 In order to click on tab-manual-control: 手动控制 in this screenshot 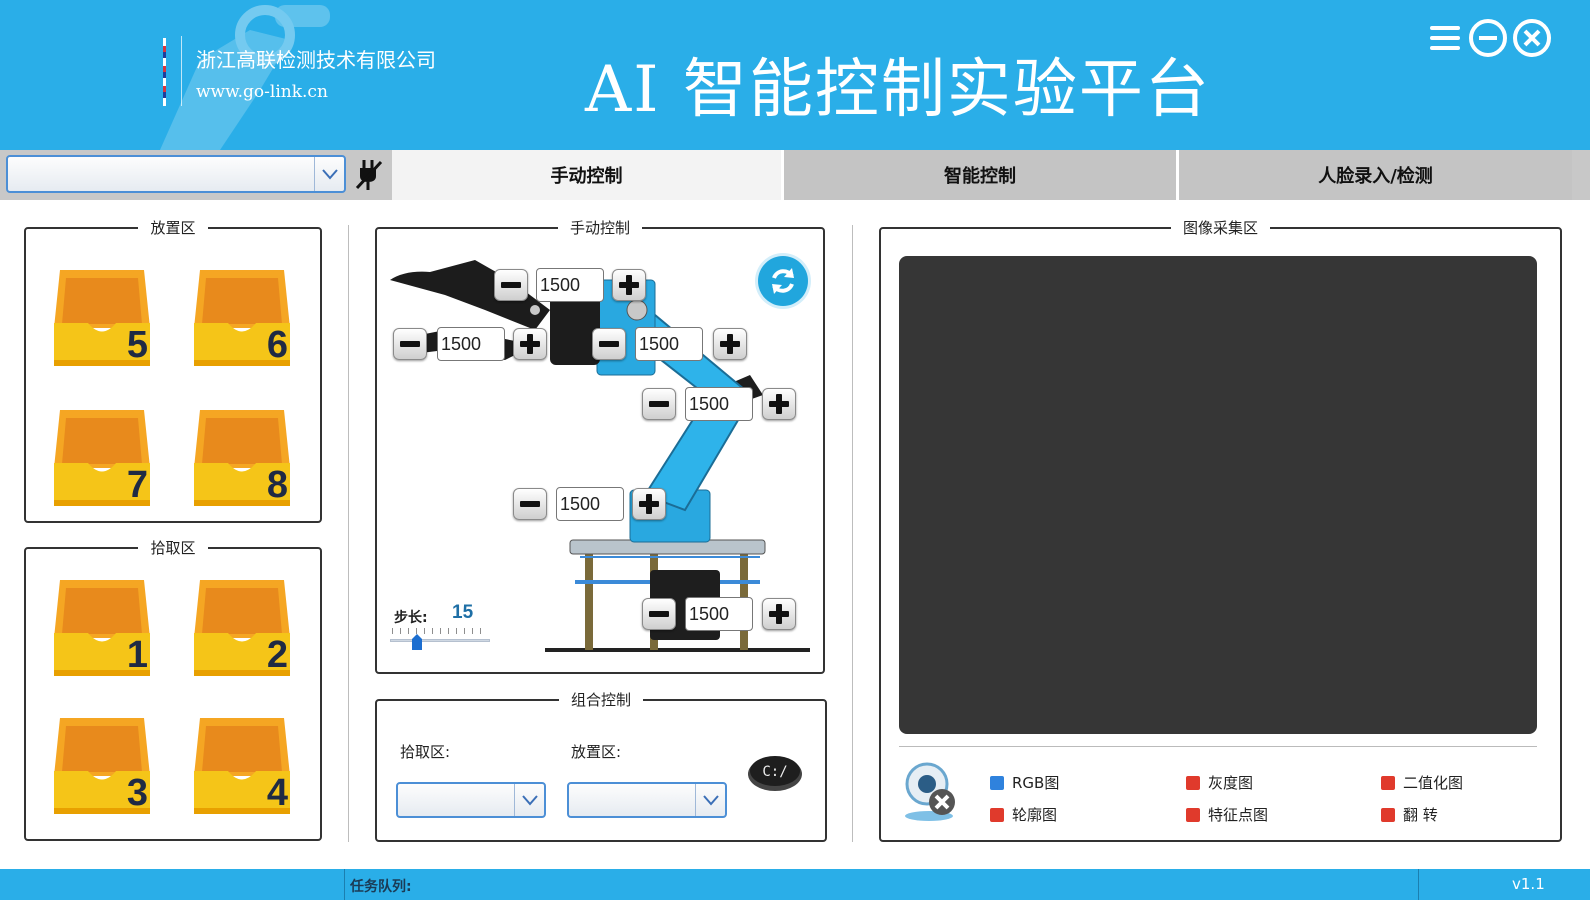, I will do `click(586, 175)`.